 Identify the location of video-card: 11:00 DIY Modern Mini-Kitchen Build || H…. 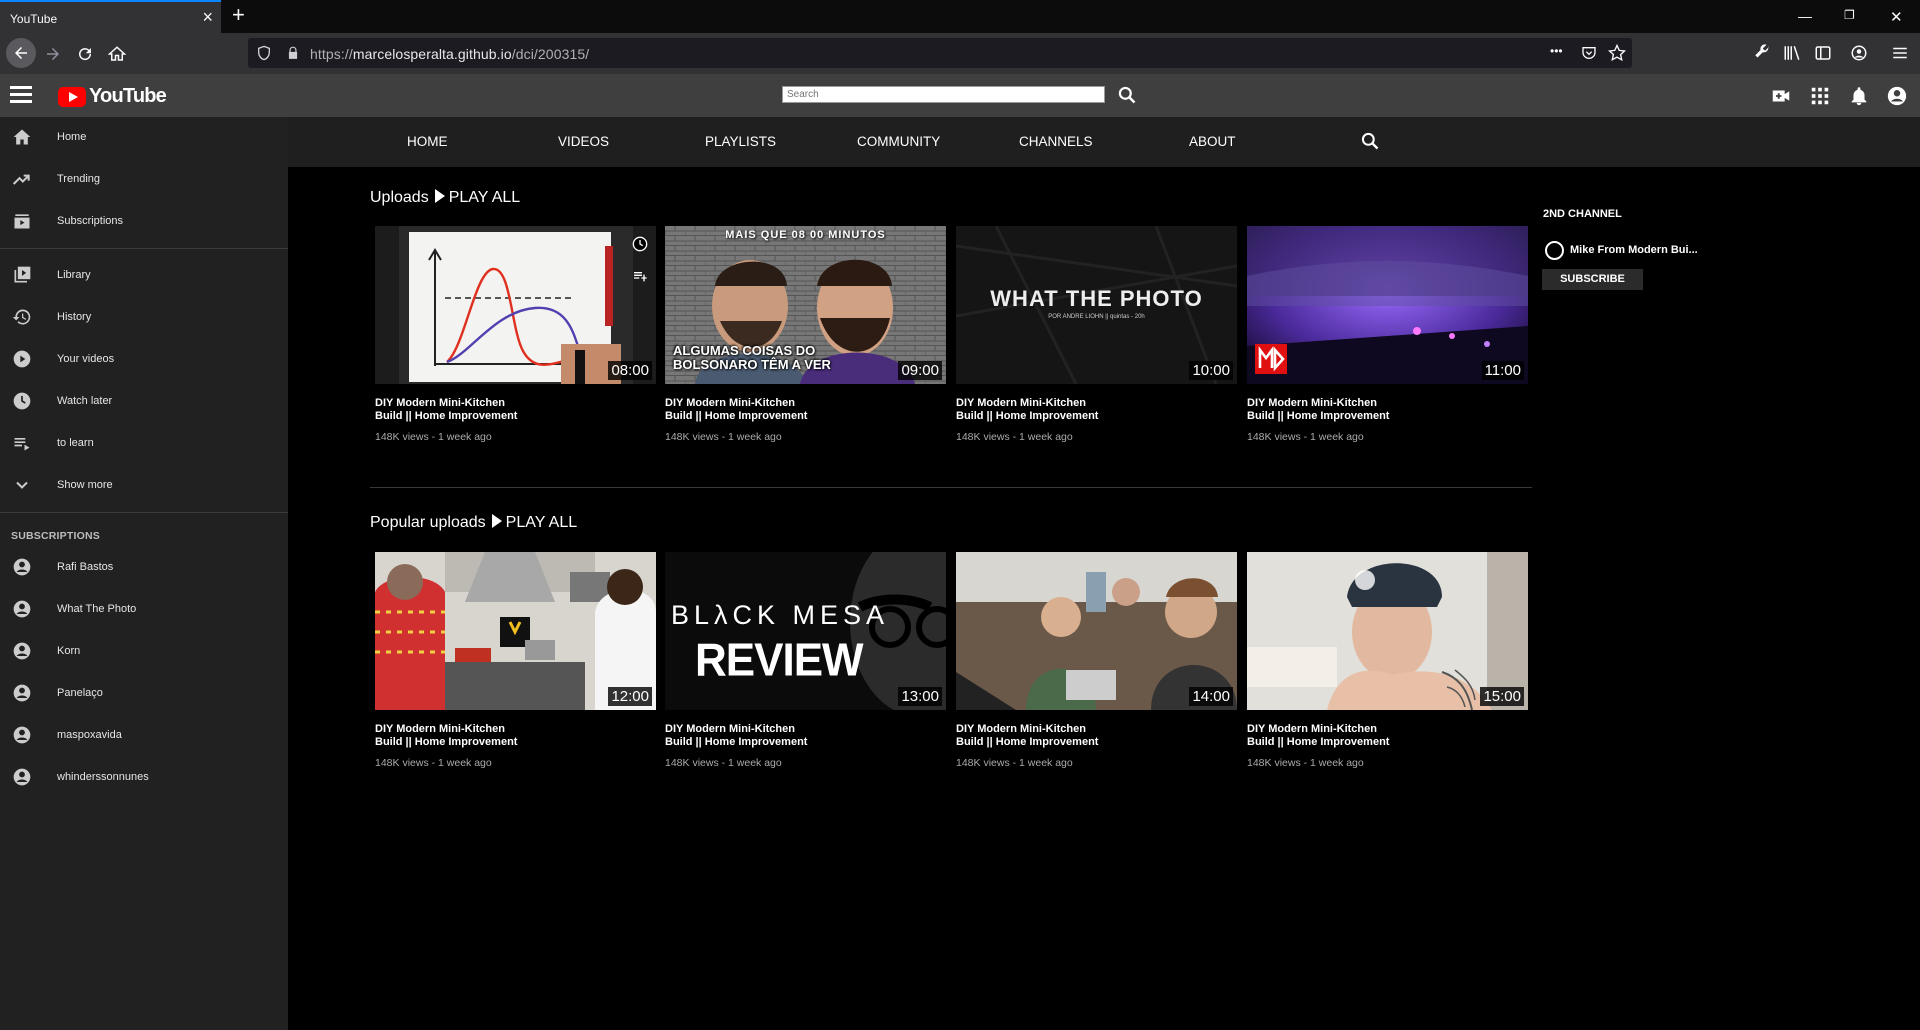
(1387, 334).